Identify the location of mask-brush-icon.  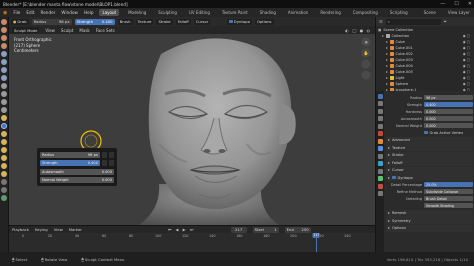
(4, 182).